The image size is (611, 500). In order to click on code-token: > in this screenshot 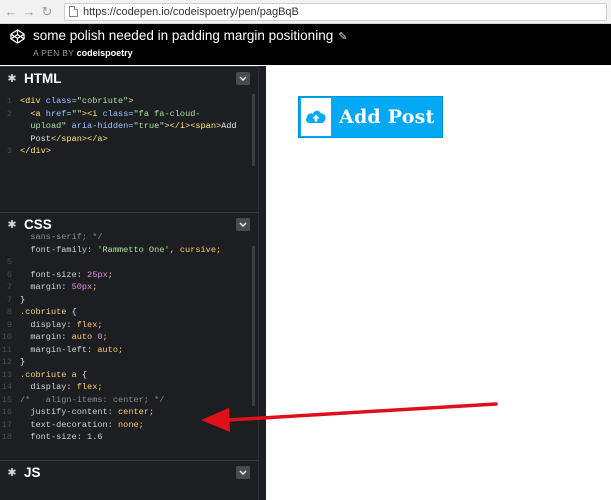, I will do `click(131, 101)`.